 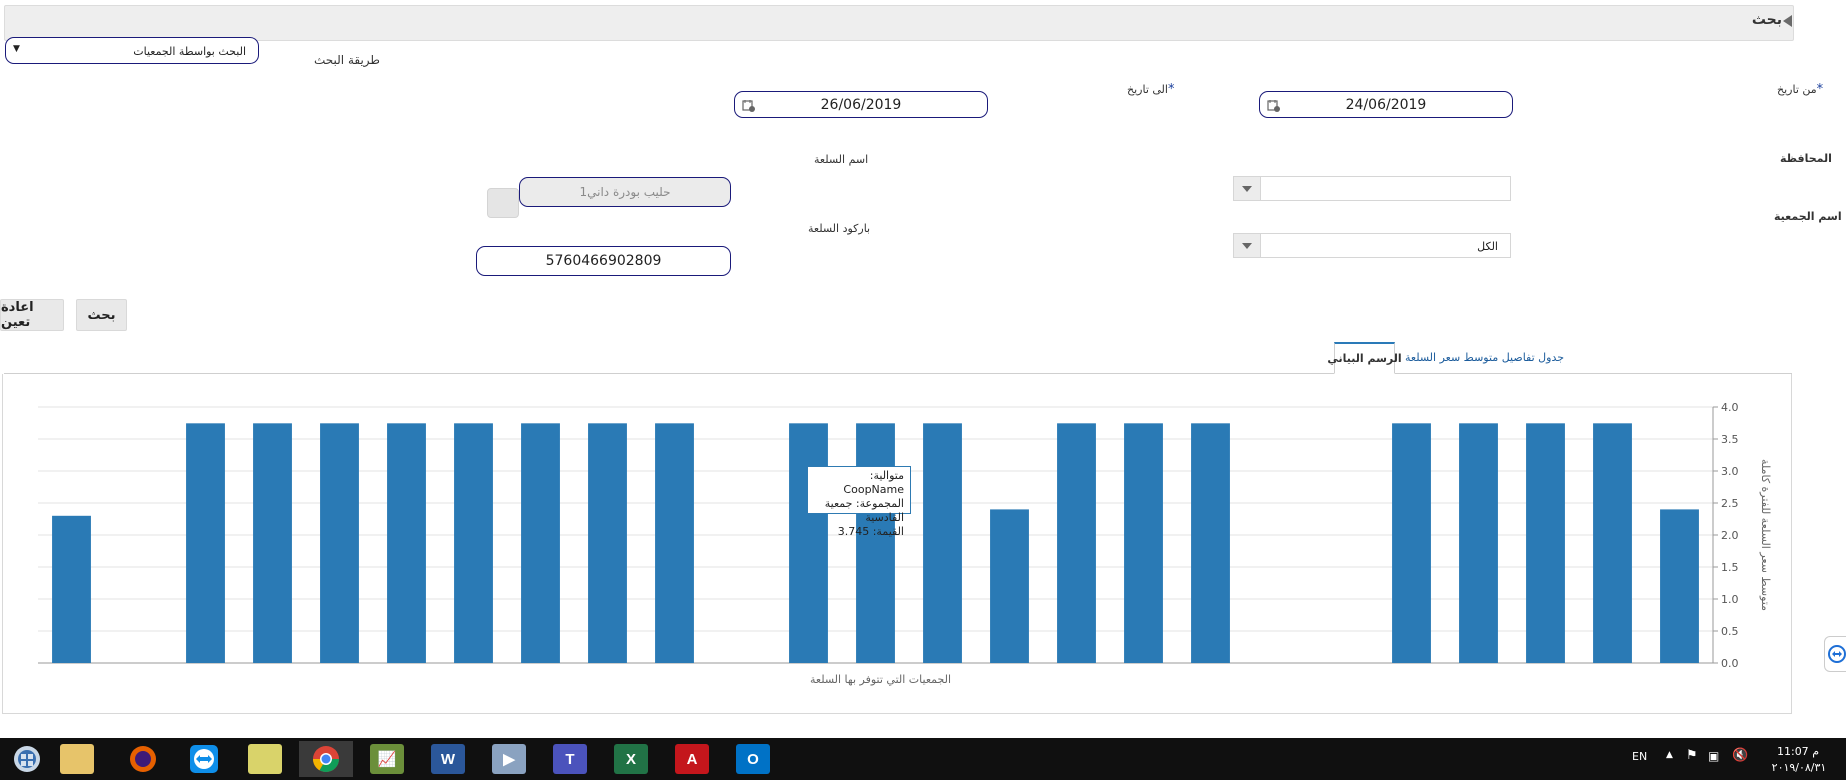 I want to click on product-name-label: اسم السلعة, so click(x=841, y=159).